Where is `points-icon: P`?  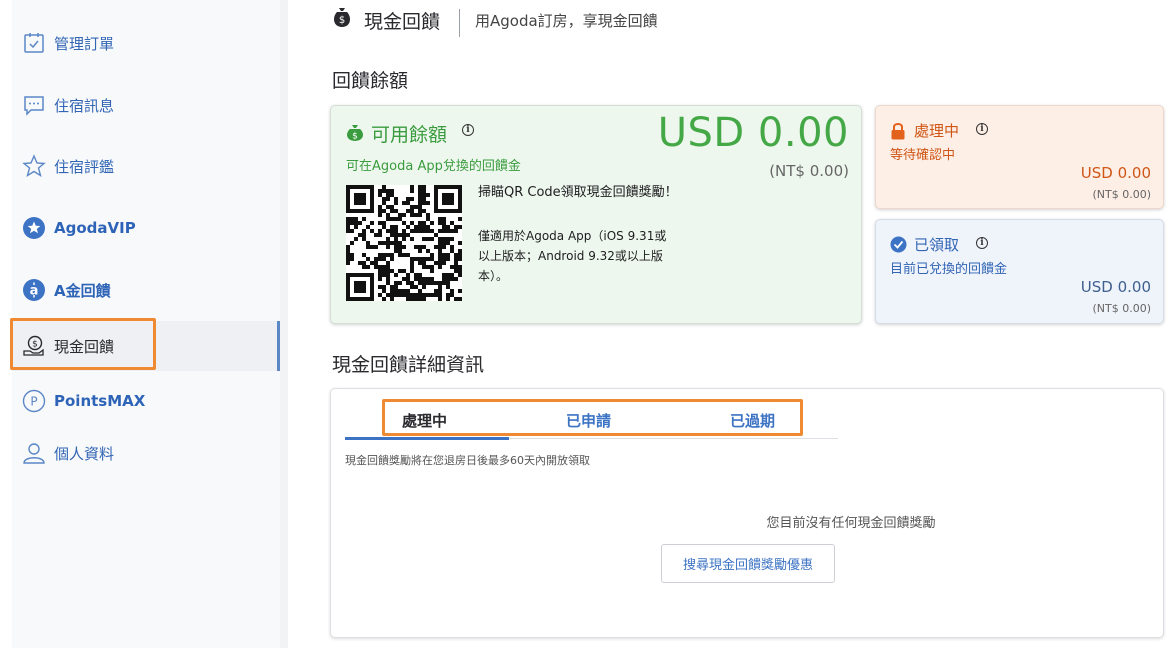
points-icon: P is located at coordinates (34, 401).